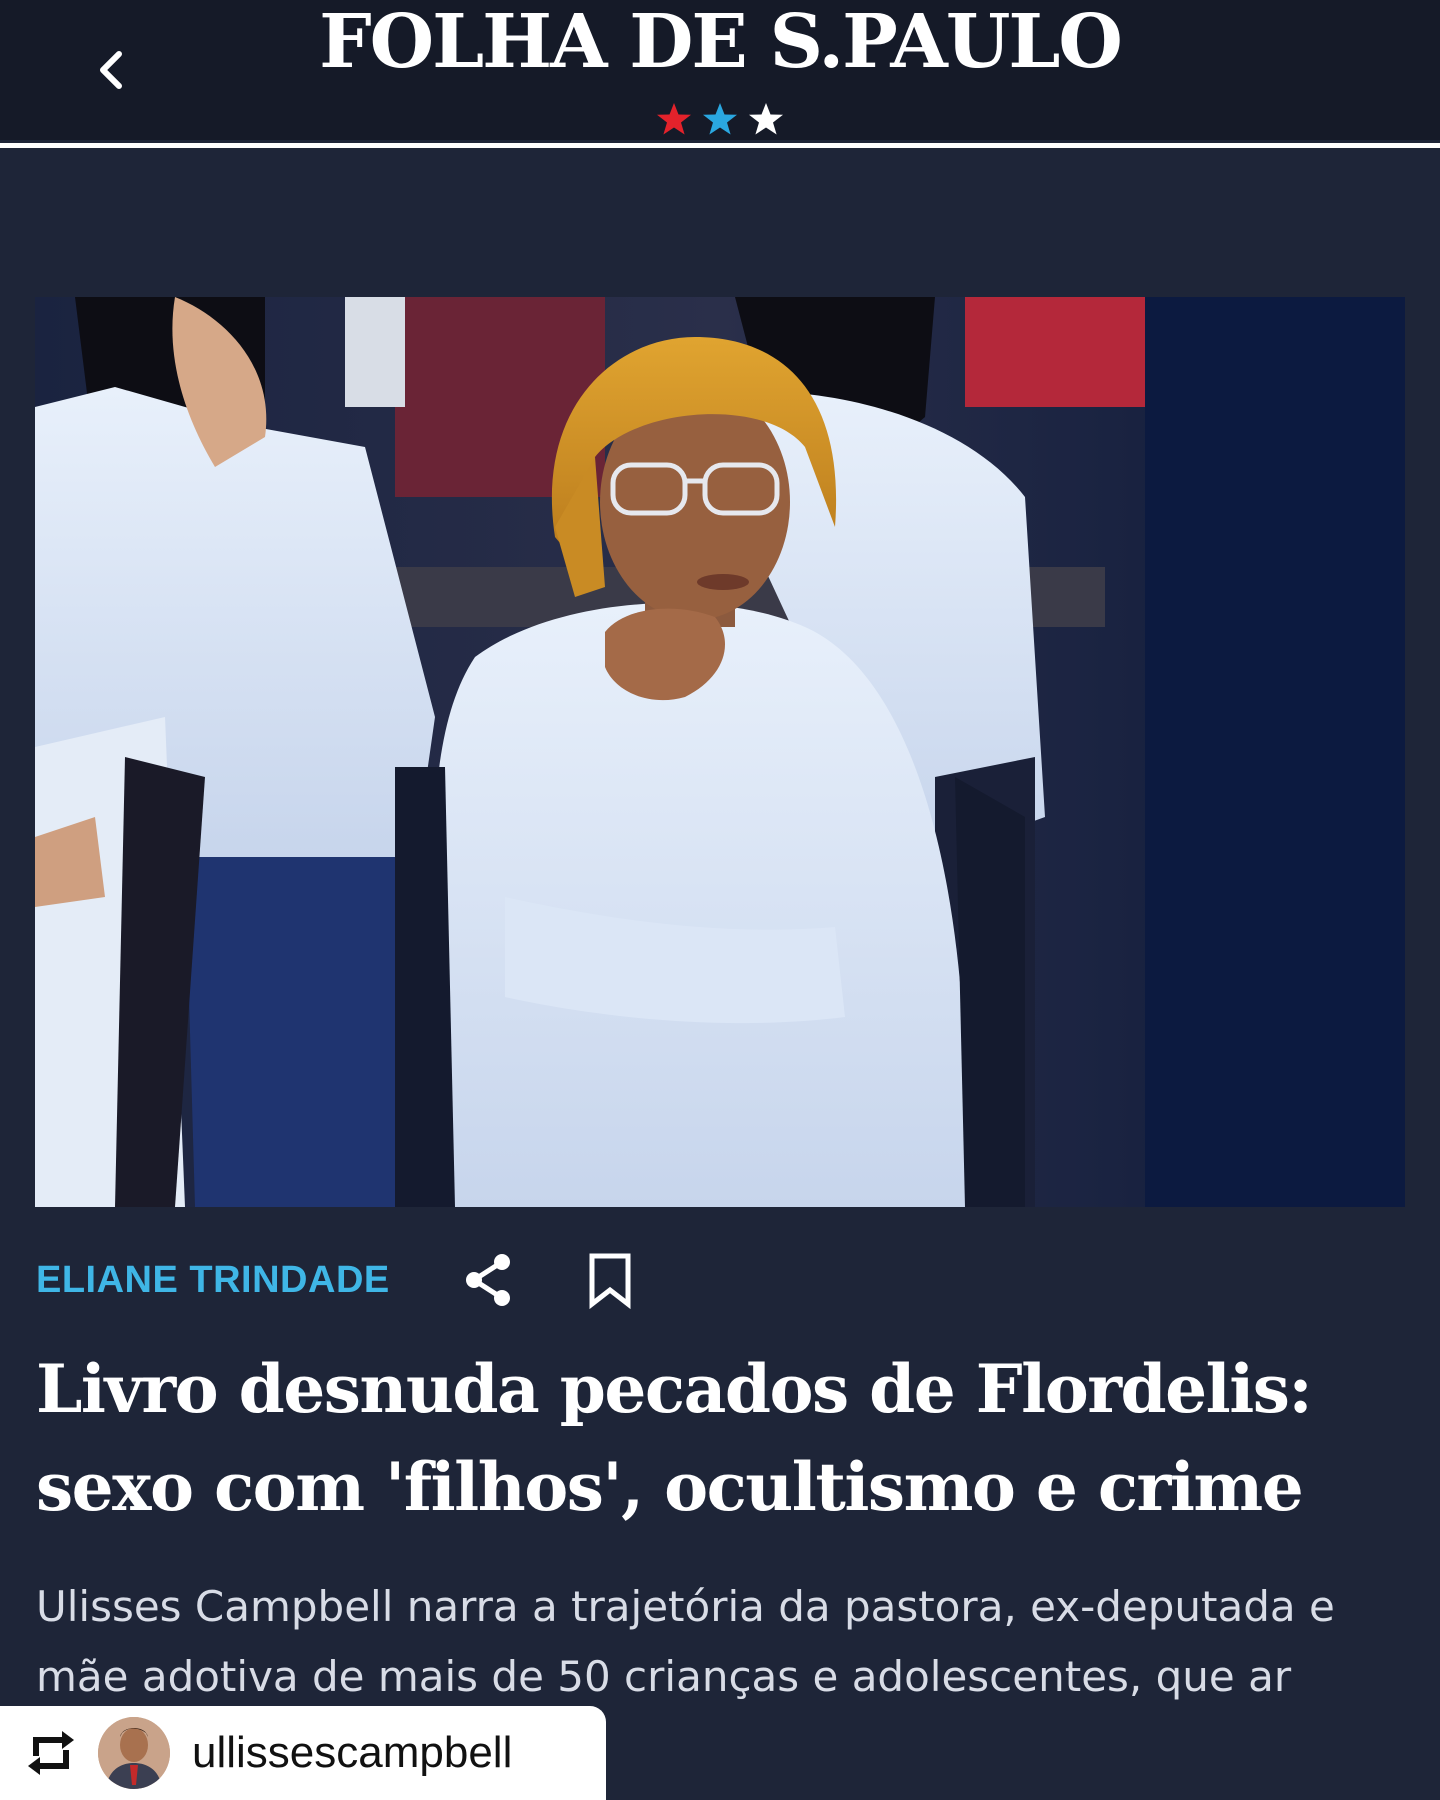  I want to click on logo-stars, so click(720, 119).